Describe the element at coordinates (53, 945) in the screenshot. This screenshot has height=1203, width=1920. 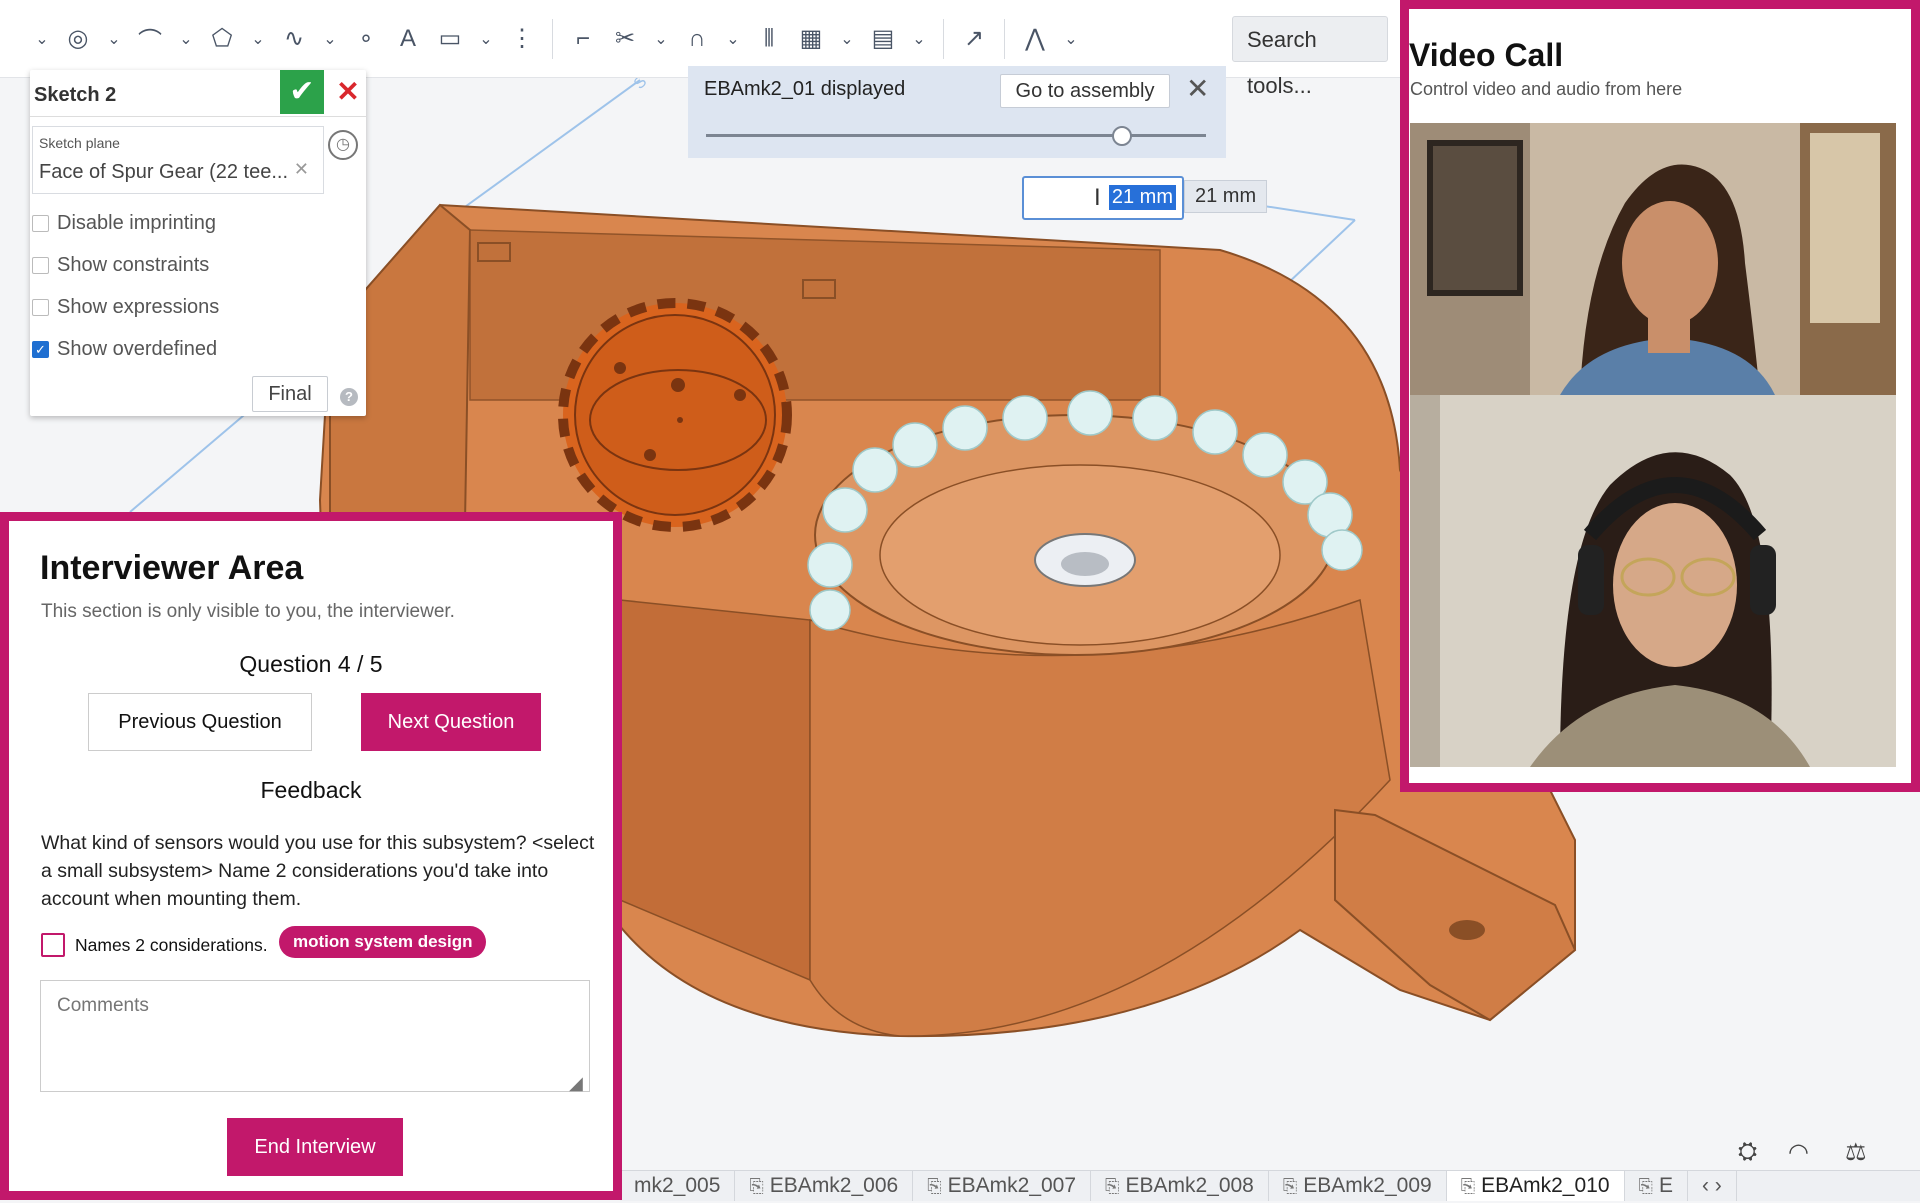
I see `criteria-checkbox` at that location.